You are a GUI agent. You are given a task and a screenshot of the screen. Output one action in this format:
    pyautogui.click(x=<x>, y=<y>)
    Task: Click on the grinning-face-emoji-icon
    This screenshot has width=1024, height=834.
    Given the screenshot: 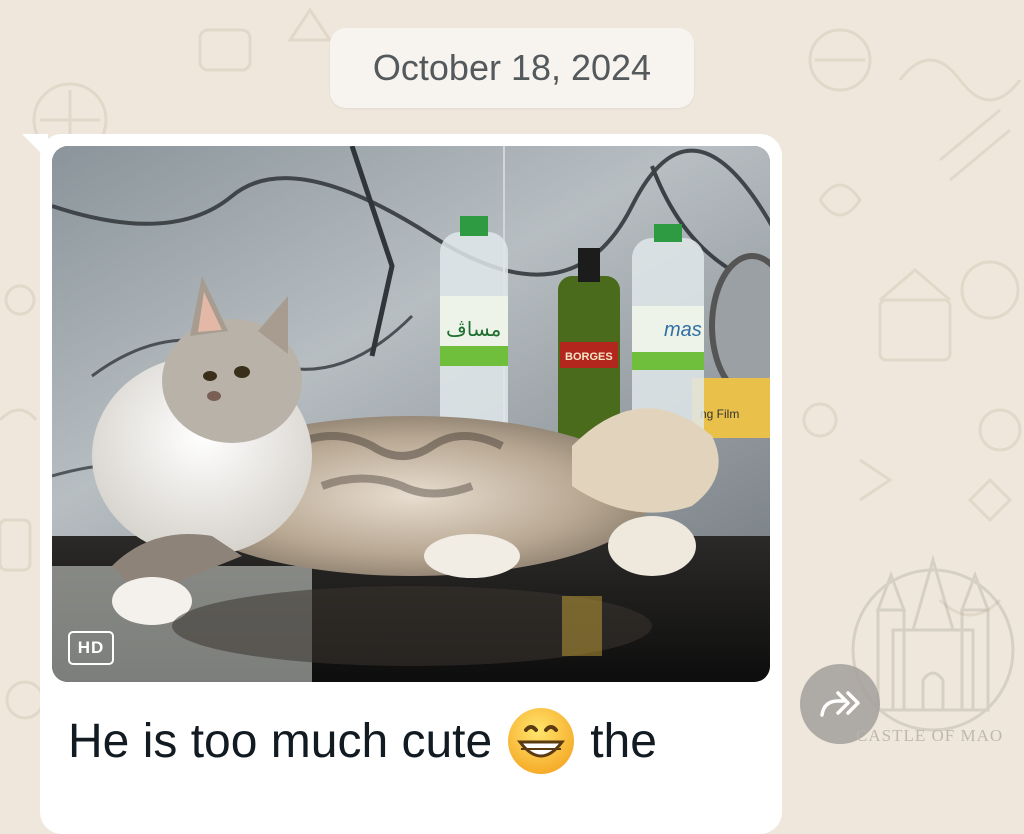 What is the action you would take?
    pyautogui.click(x=541, y=741)
    